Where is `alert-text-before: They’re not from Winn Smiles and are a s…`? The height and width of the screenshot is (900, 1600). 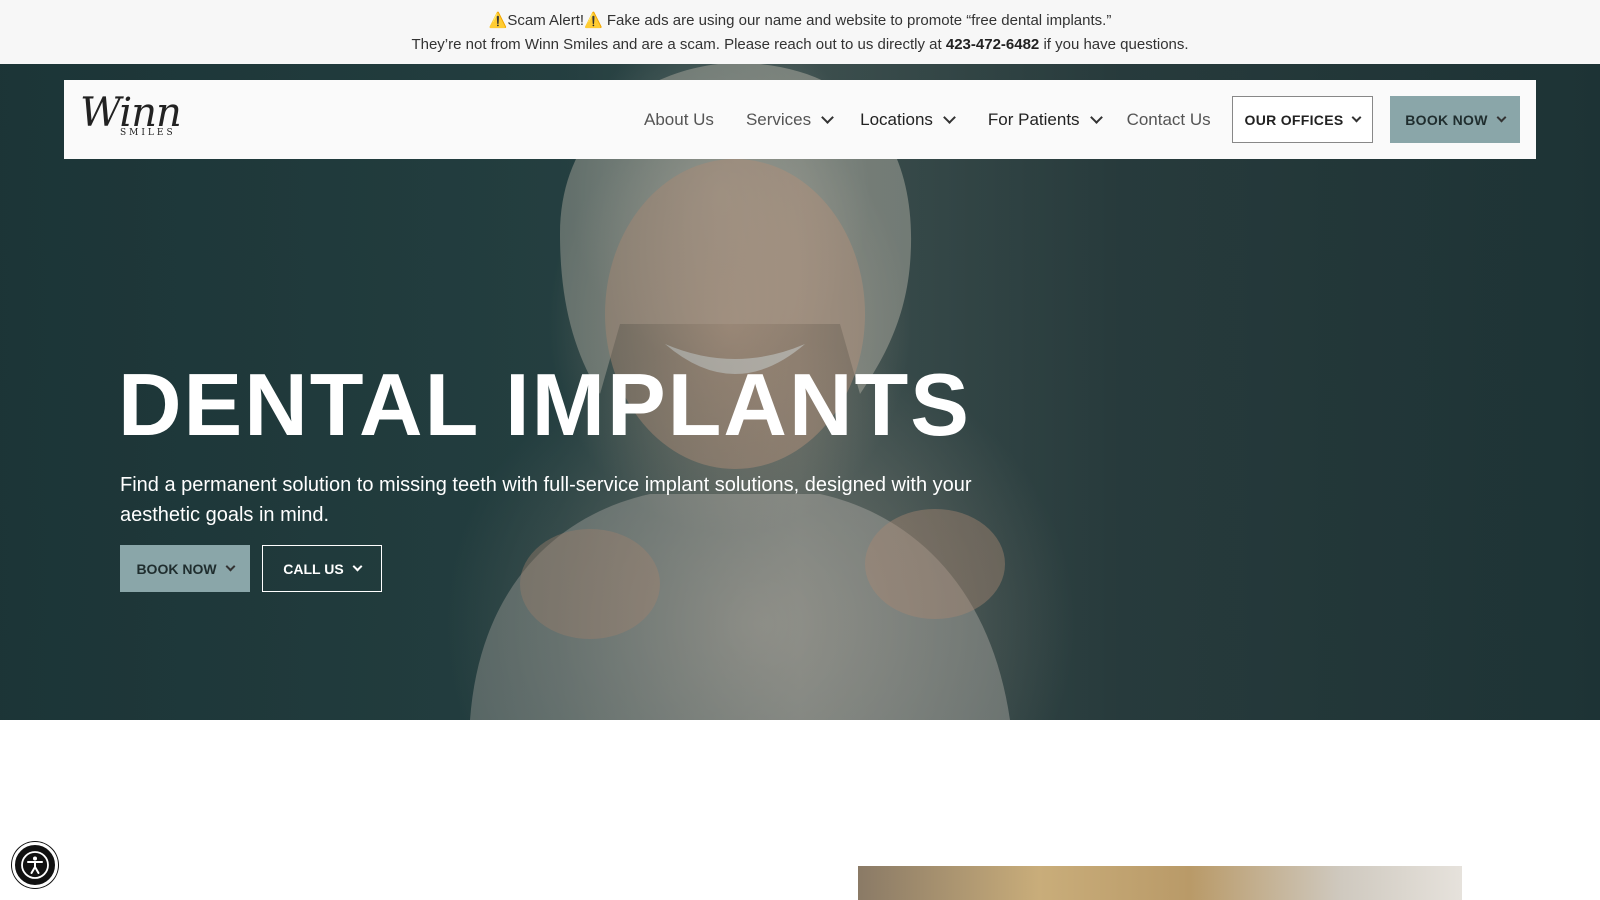 alert-text-before: They’re not from Winn Smiles and are a s… is located at coordinates (678, 44).